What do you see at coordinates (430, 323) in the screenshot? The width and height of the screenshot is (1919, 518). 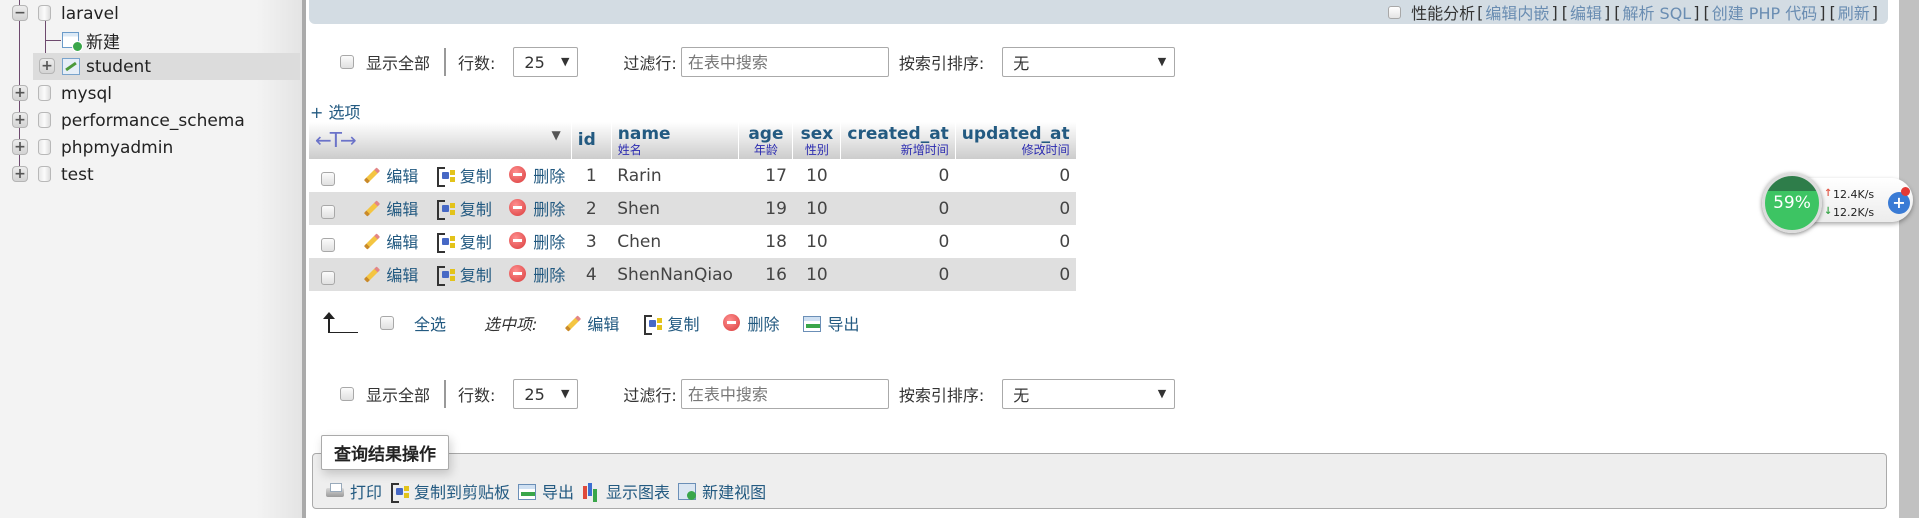 I see `select-all-label: 全选` at bounding box center [430, 323].